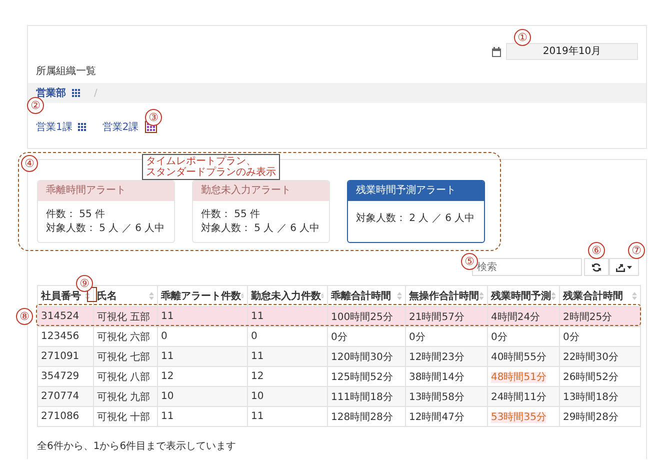 This screenshot has height=467, width=670. What do you see at coordinates (123, 337) in the screenshot?
I see `table-cell: 可視化 六部` at bounding box center [123, 337].